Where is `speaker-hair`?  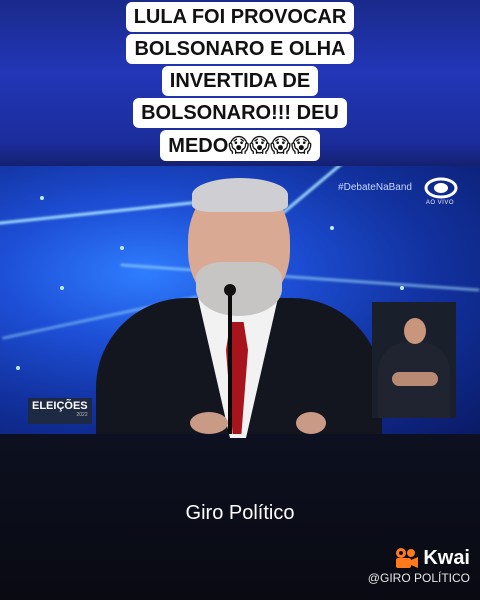 speaker-hair is located at coordinates (240, 195).